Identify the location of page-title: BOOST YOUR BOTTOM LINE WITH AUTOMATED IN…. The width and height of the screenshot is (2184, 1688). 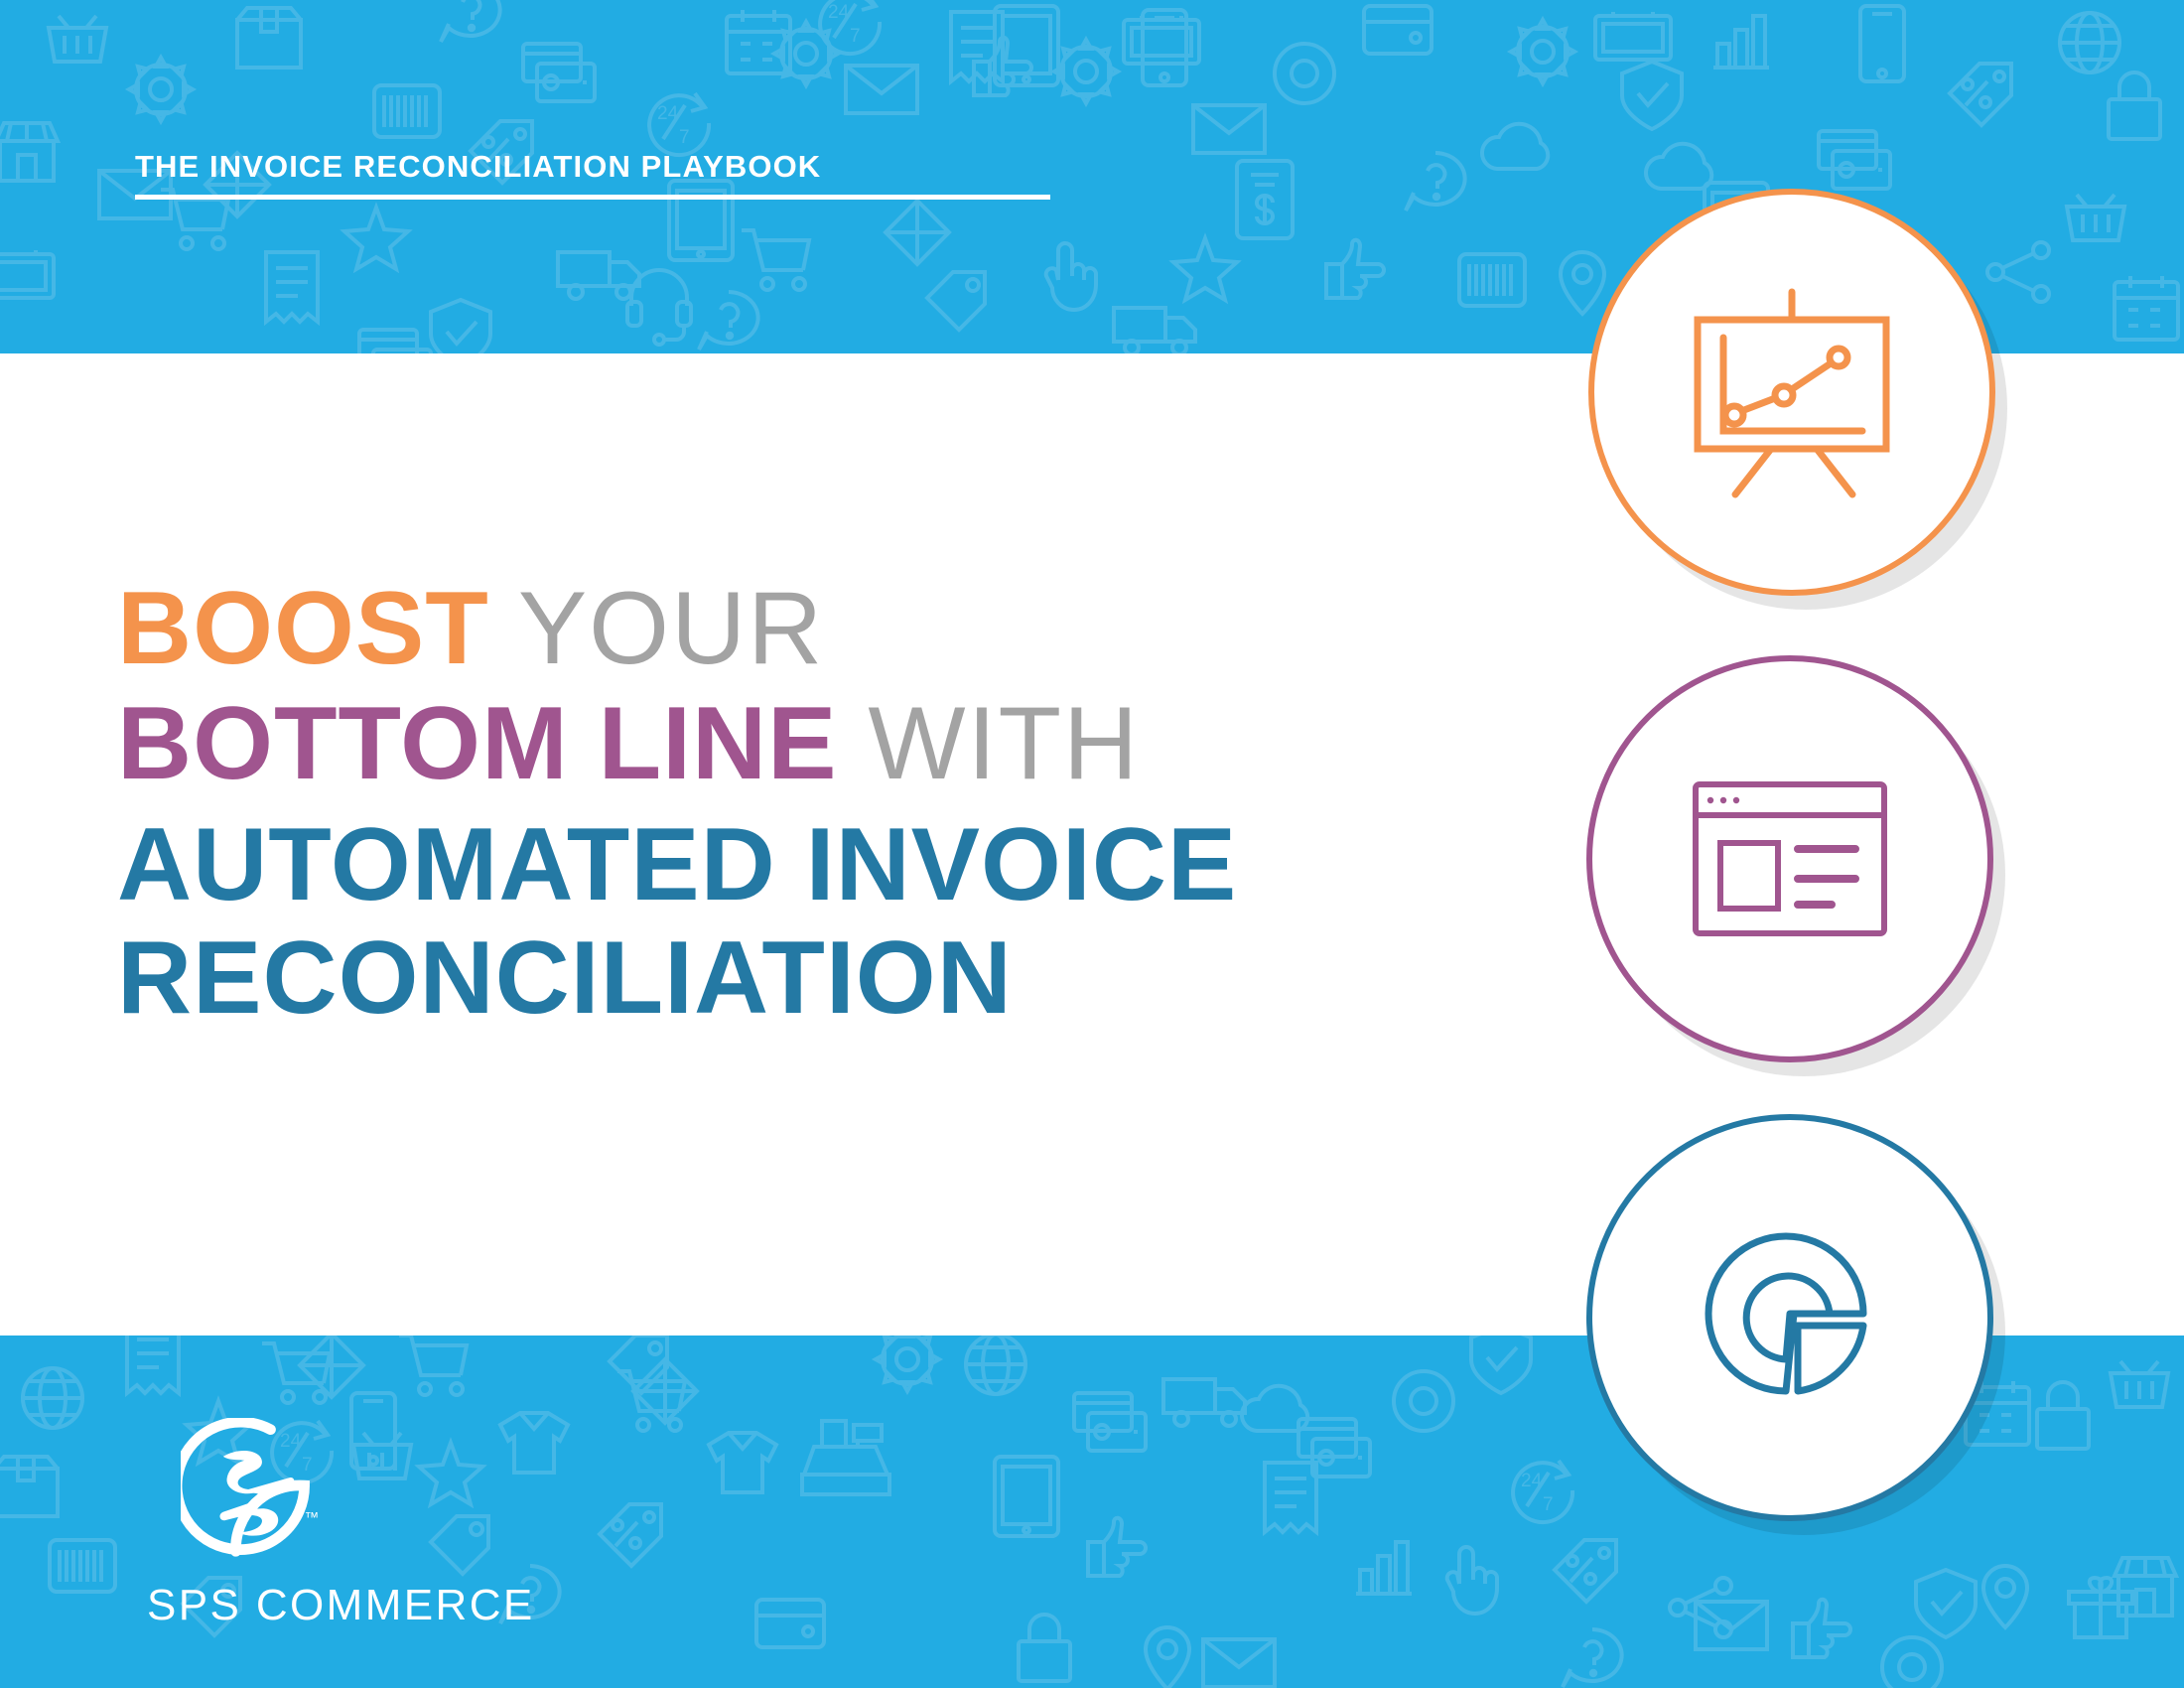
(677, 803).